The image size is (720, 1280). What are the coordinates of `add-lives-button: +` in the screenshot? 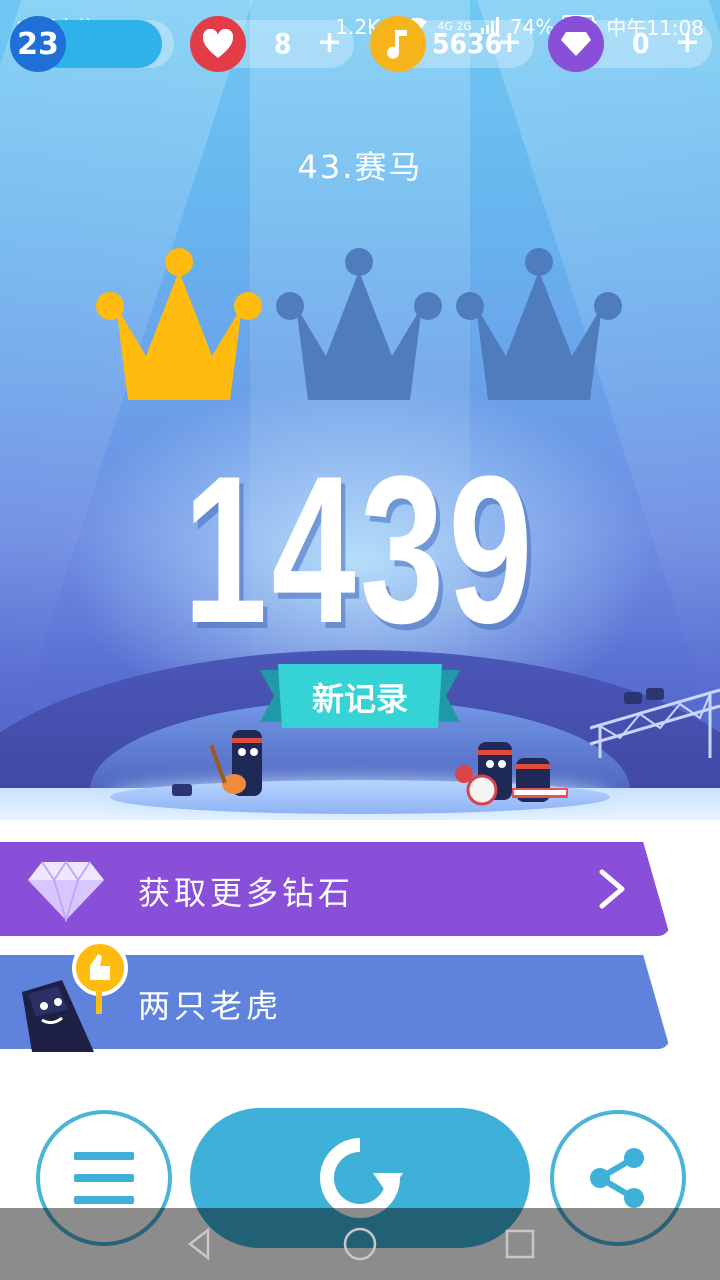 It's located at (329, 42).